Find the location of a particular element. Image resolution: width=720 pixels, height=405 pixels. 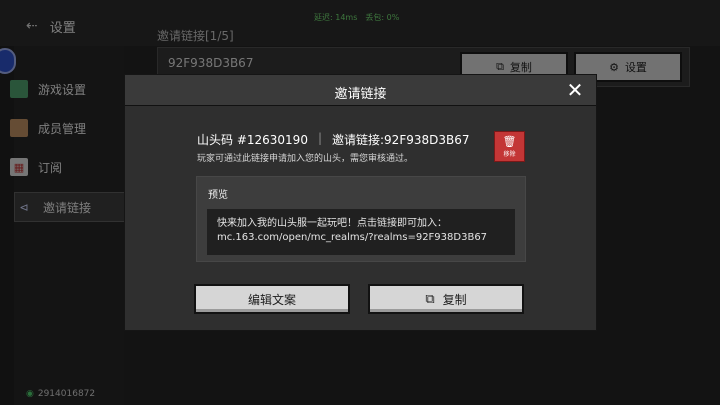

dialog-title: 邀请链接 is located at coordinates (360, 94).